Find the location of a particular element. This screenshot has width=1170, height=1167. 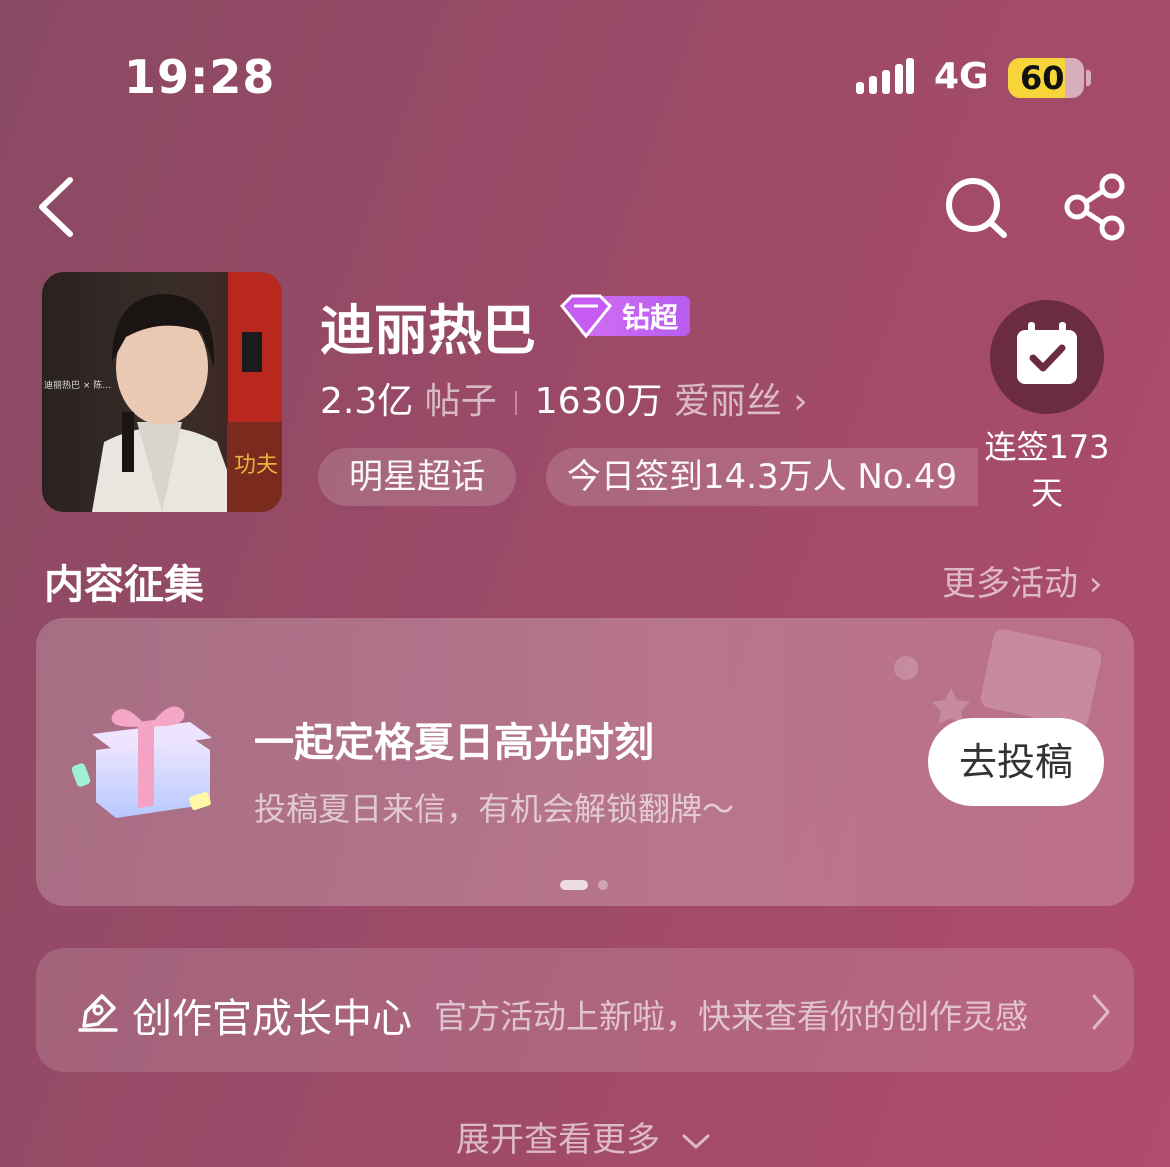

gift-box-icon is located at coordinates (142, 762).